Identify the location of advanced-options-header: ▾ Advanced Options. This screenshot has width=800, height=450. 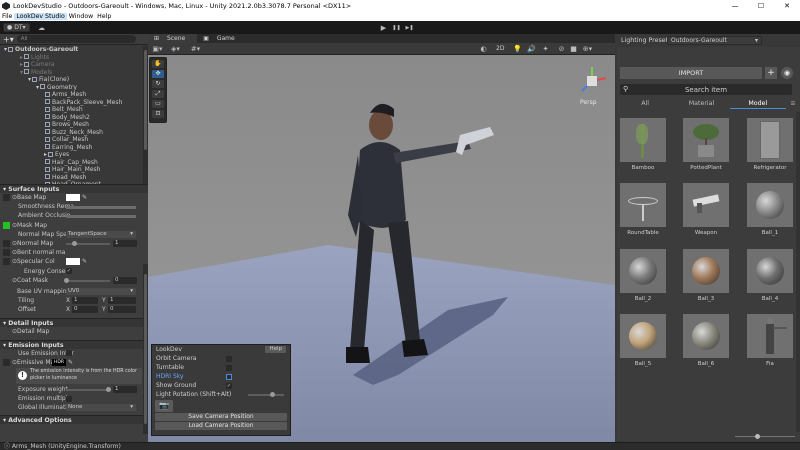
(74, 419).